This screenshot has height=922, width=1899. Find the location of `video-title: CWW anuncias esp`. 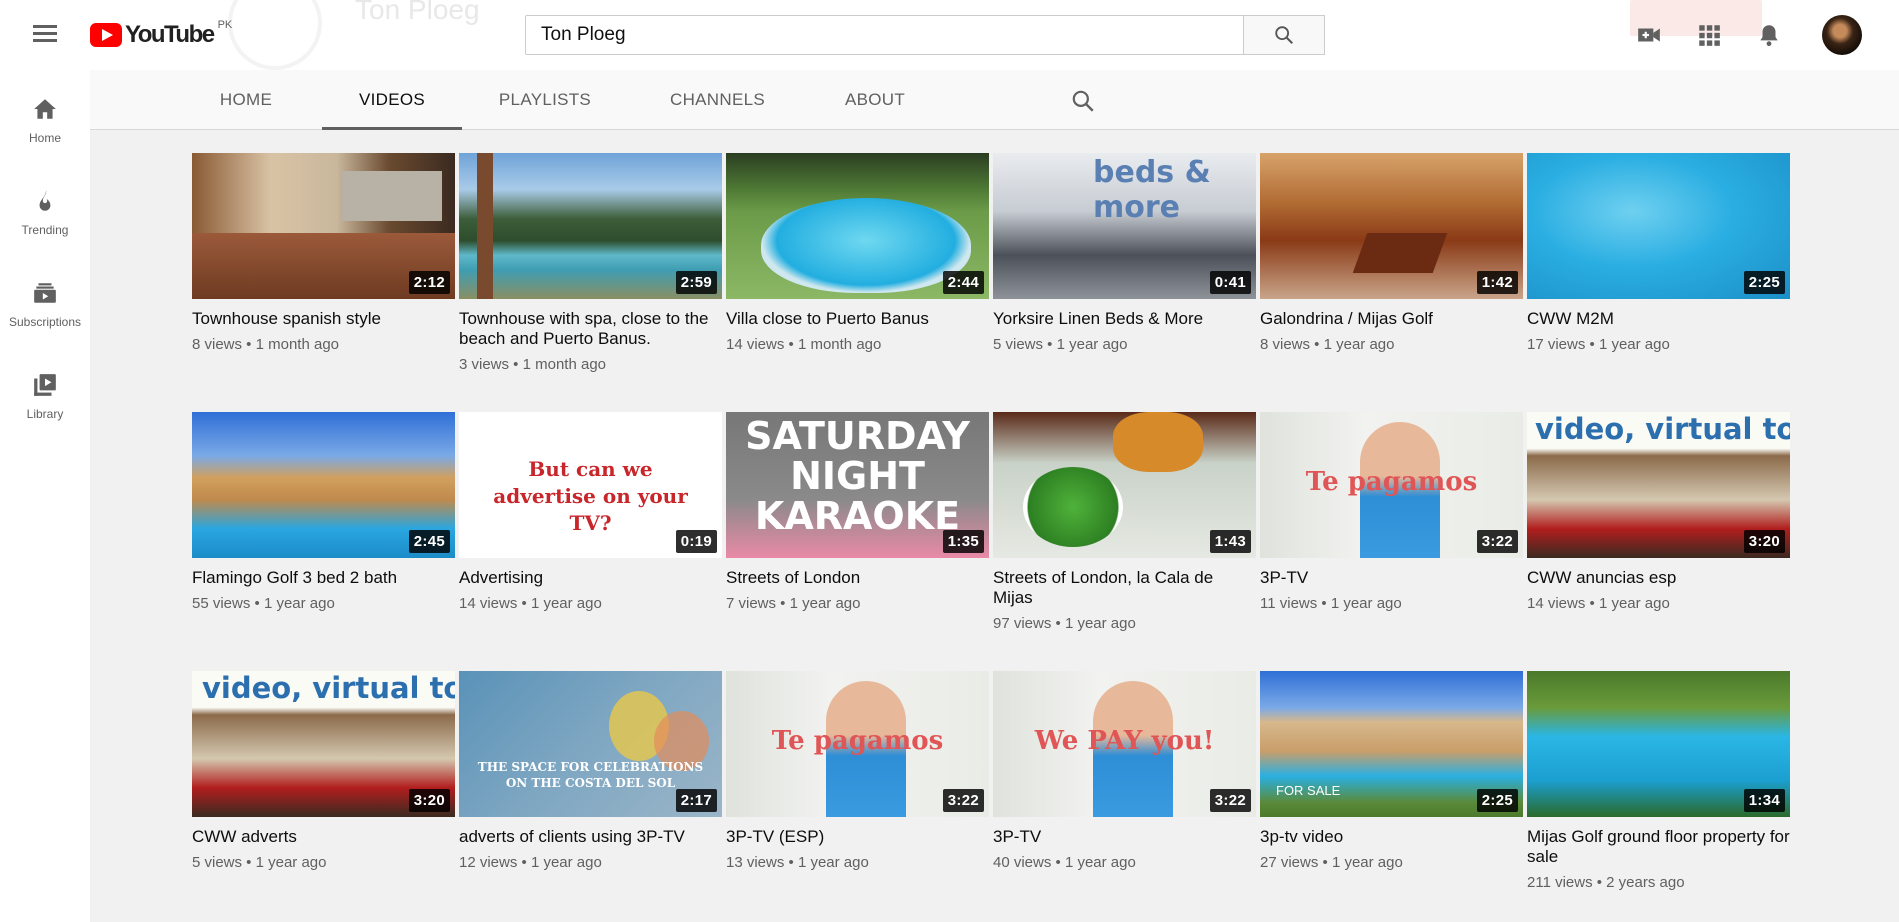

video-title: CWW anuncias esp is located at coordinates (1658, 578).